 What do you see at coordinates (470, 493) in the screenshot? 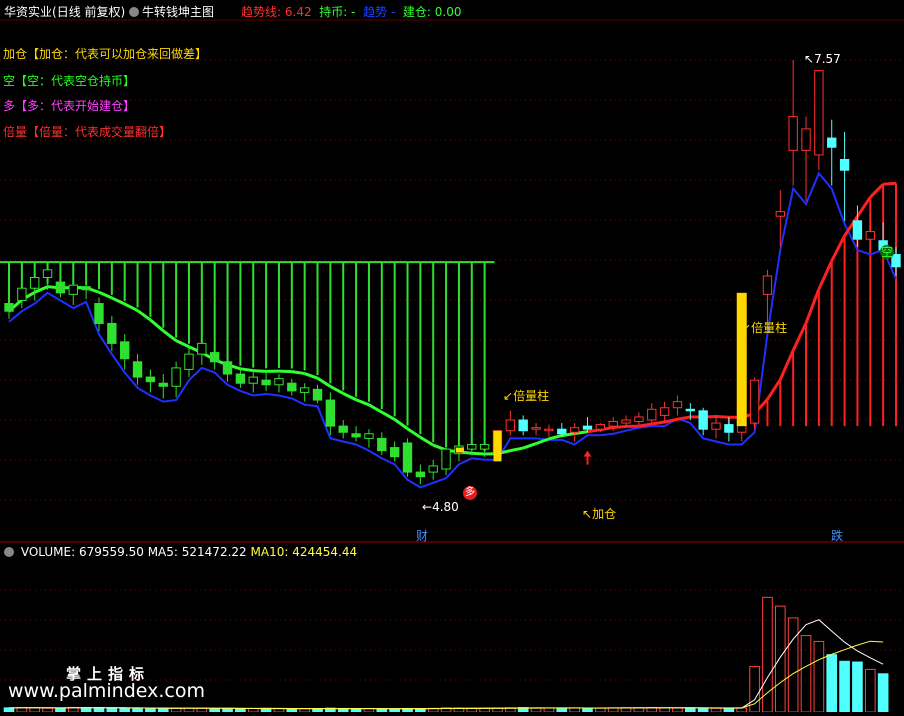
I see `long-marker: 多` at bounding box center [470, 493].